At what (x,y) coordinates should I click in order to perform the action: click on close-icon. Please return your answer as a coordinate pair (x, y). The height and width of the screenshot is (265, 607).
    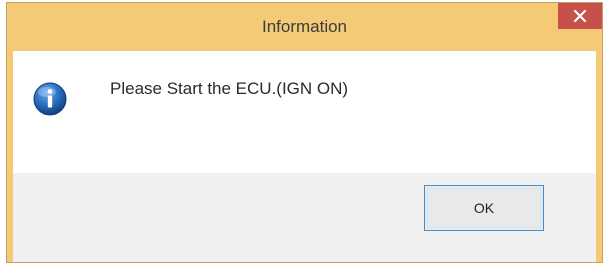
    Looking at the image, I should click on (580, 16).